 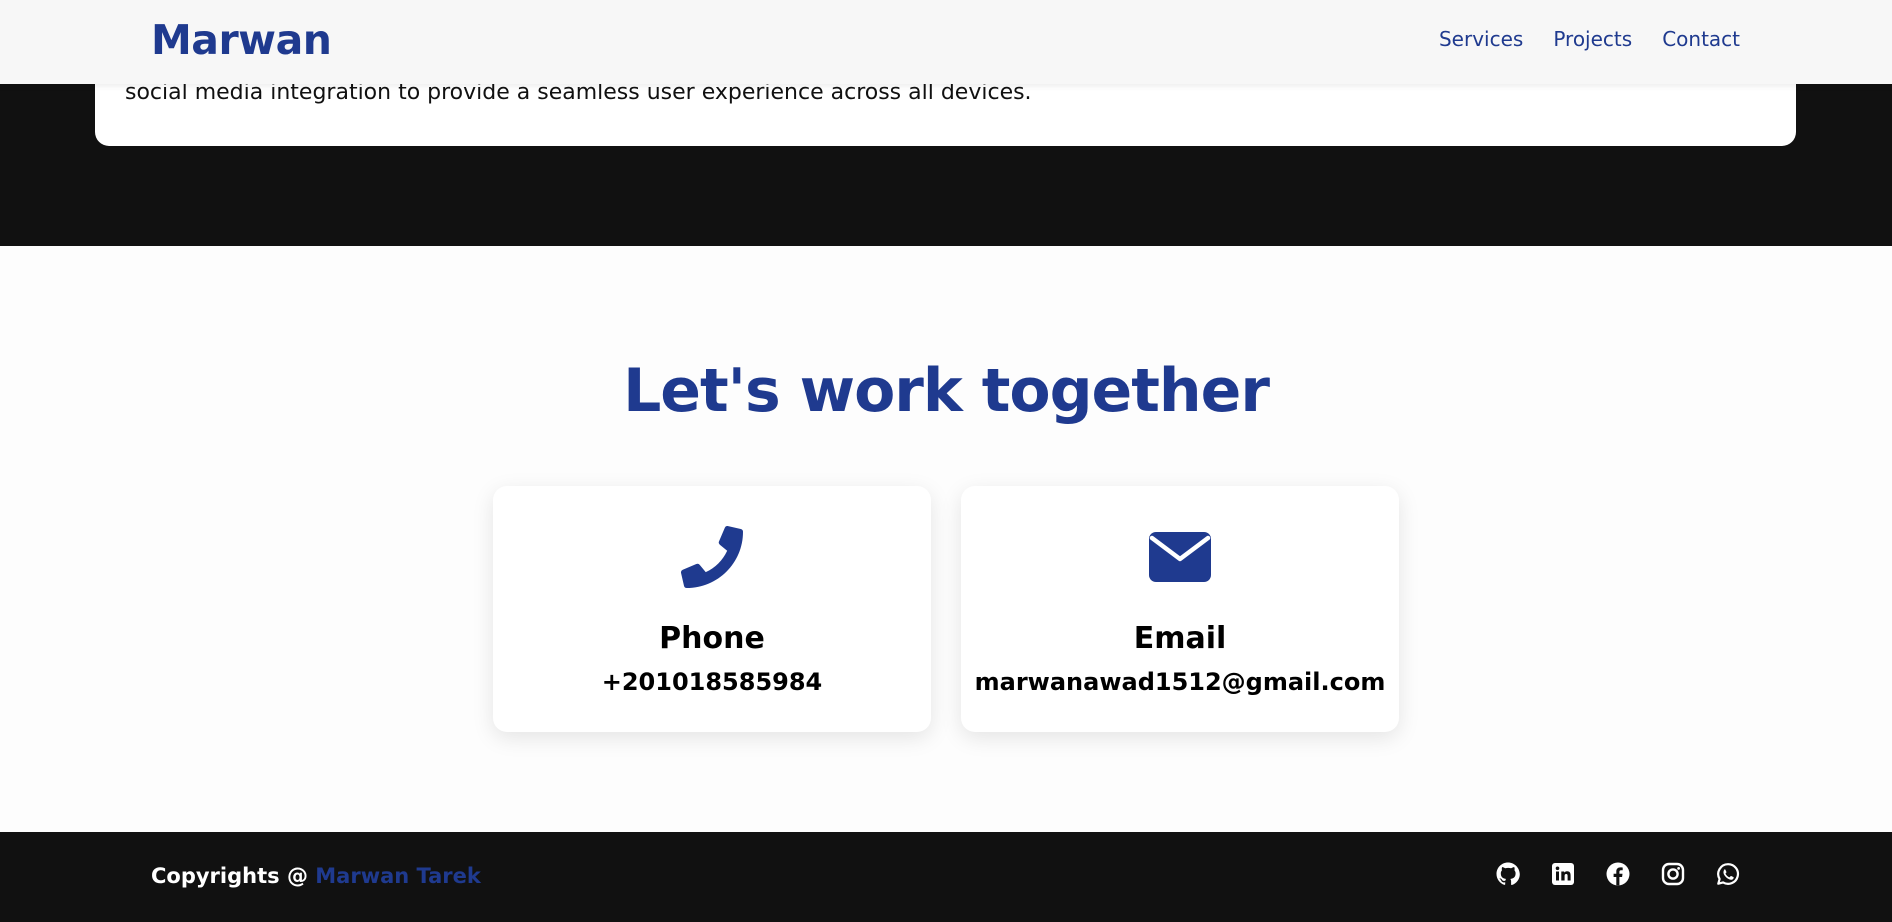 I want to click on copyright-name: Marwan Tarek, so click(x=398, y=876).